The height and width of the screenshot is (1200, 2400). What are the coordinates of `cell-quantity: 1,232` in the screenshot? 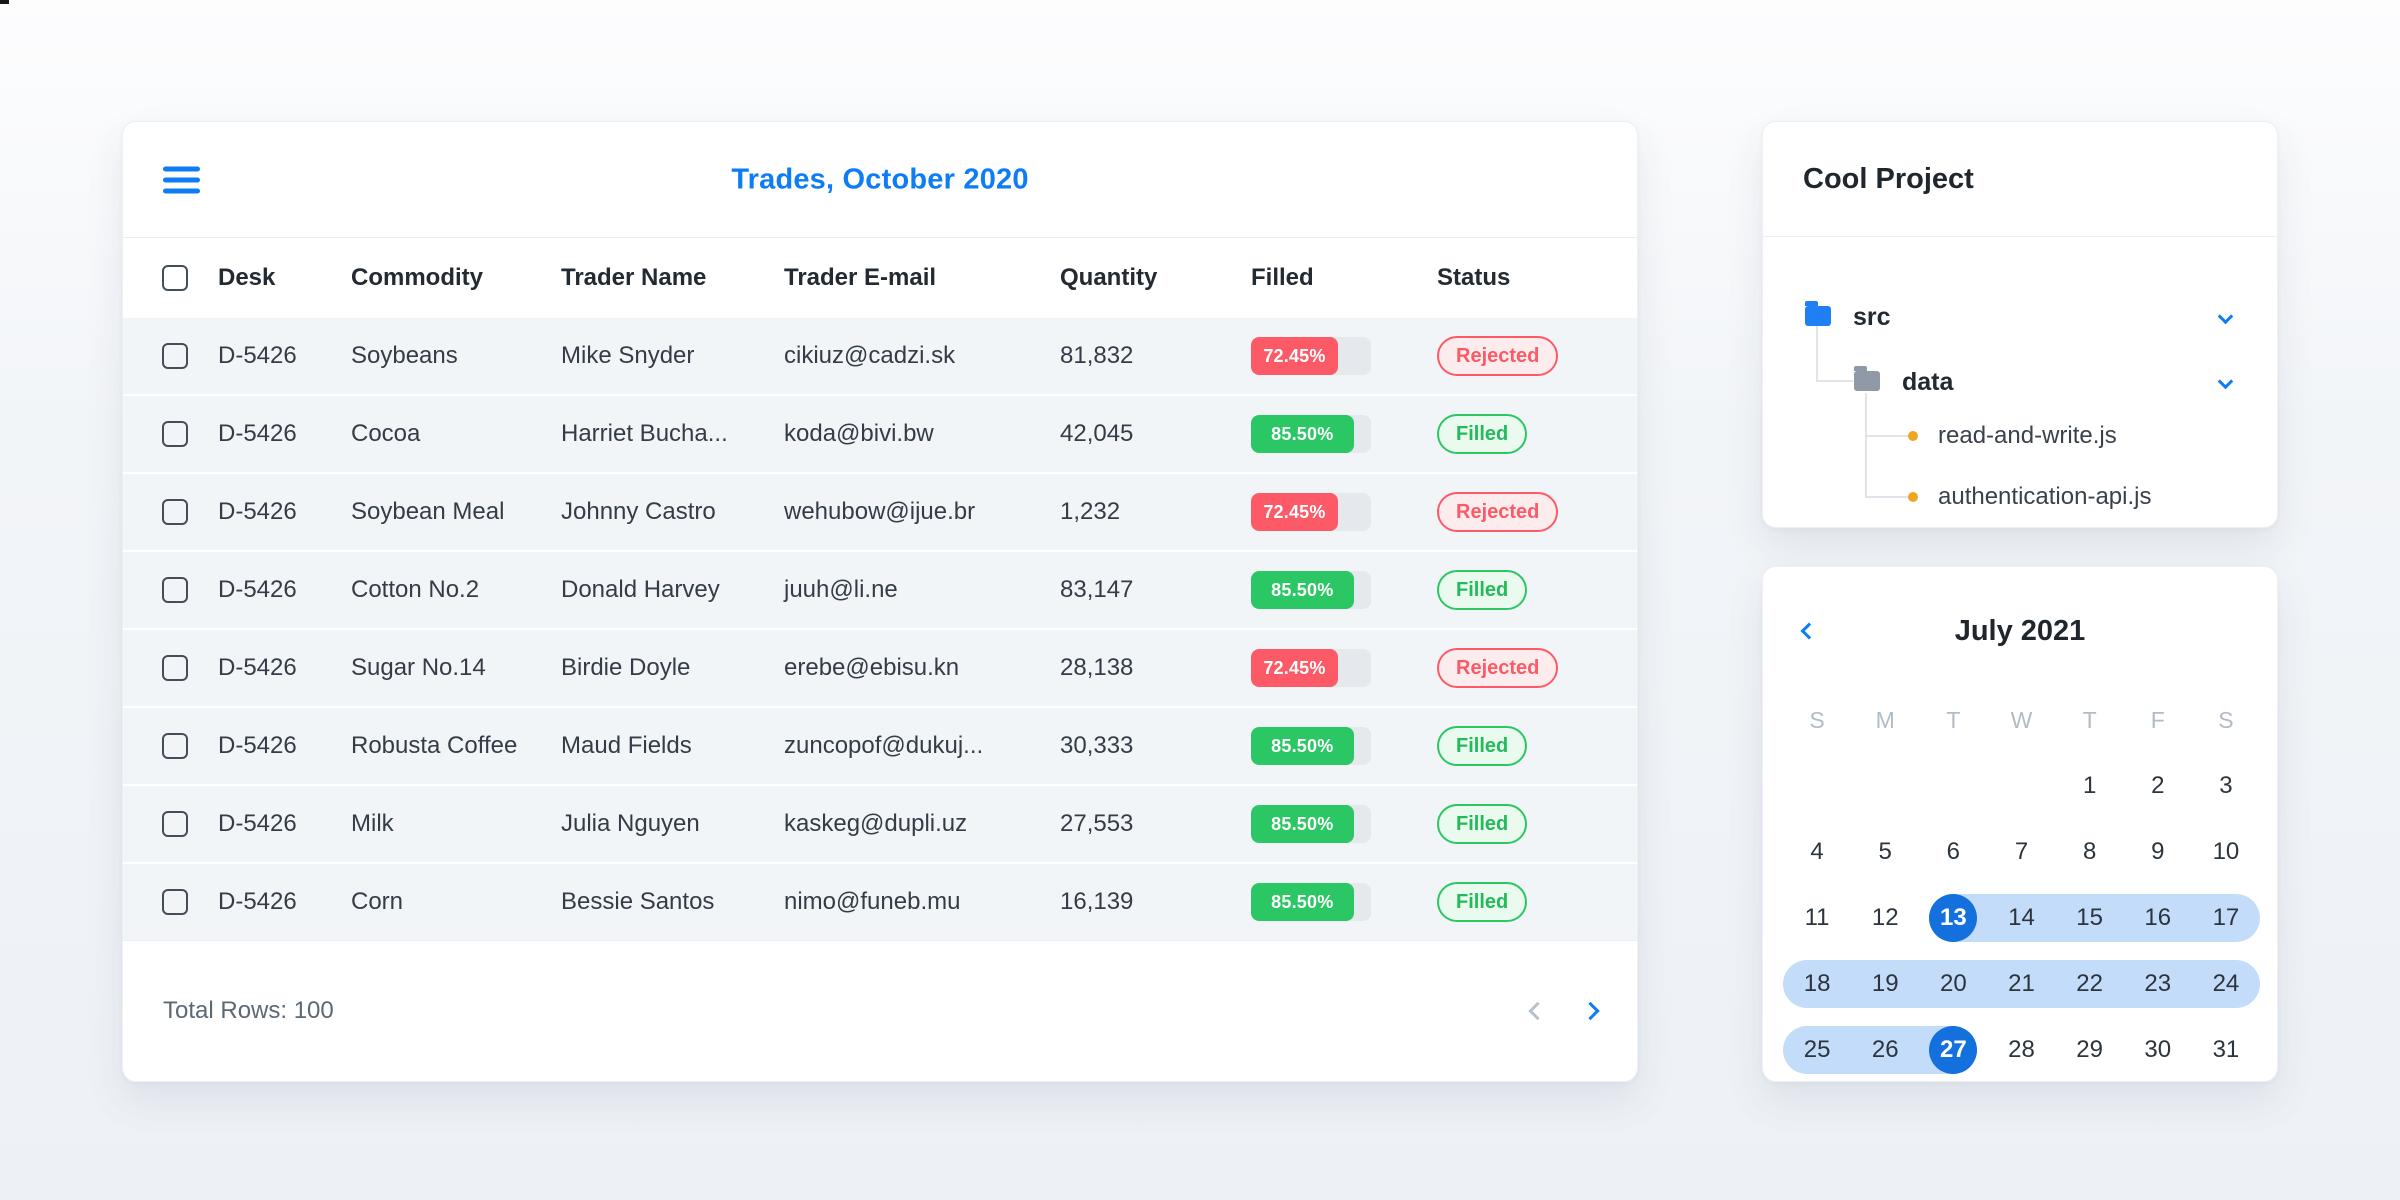 It's located at (1090, 511).